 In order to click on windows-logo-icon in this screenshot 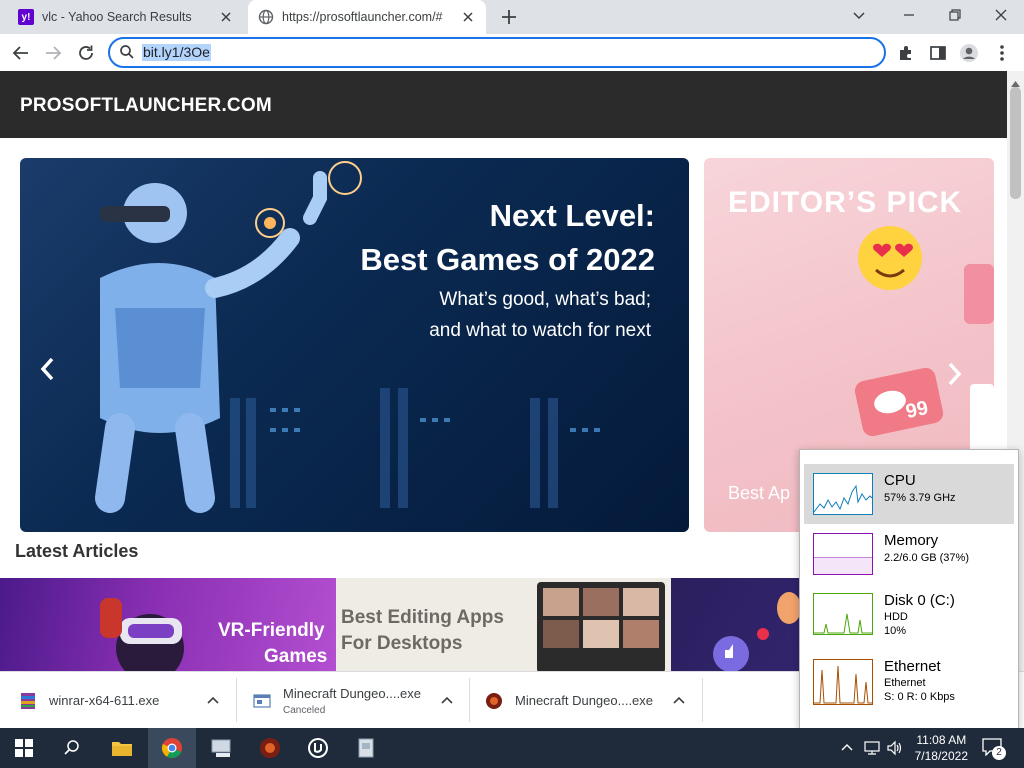, I will do `click(24, 748)`.